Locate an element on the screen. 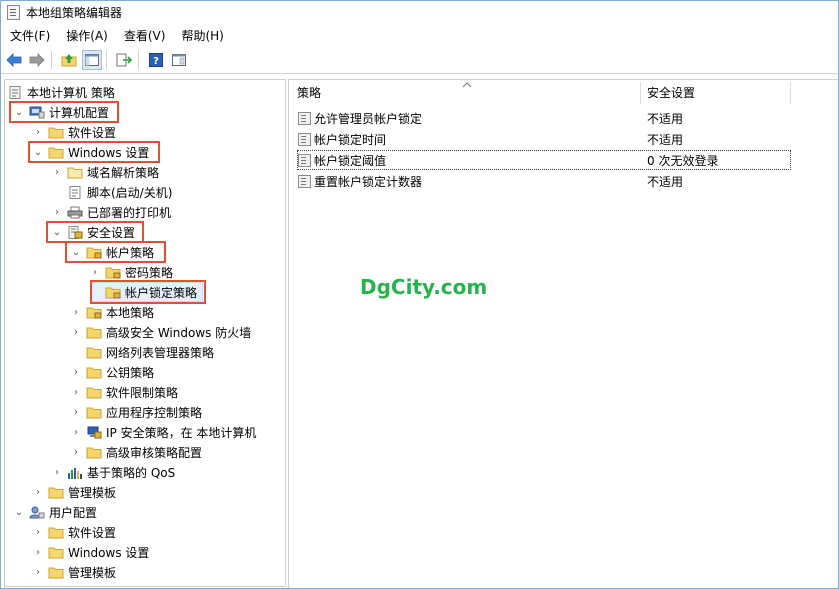 Image resolution: width=839 pixels, height=589 pixels. folder-lock-icon is located at coordinates (94, 252).